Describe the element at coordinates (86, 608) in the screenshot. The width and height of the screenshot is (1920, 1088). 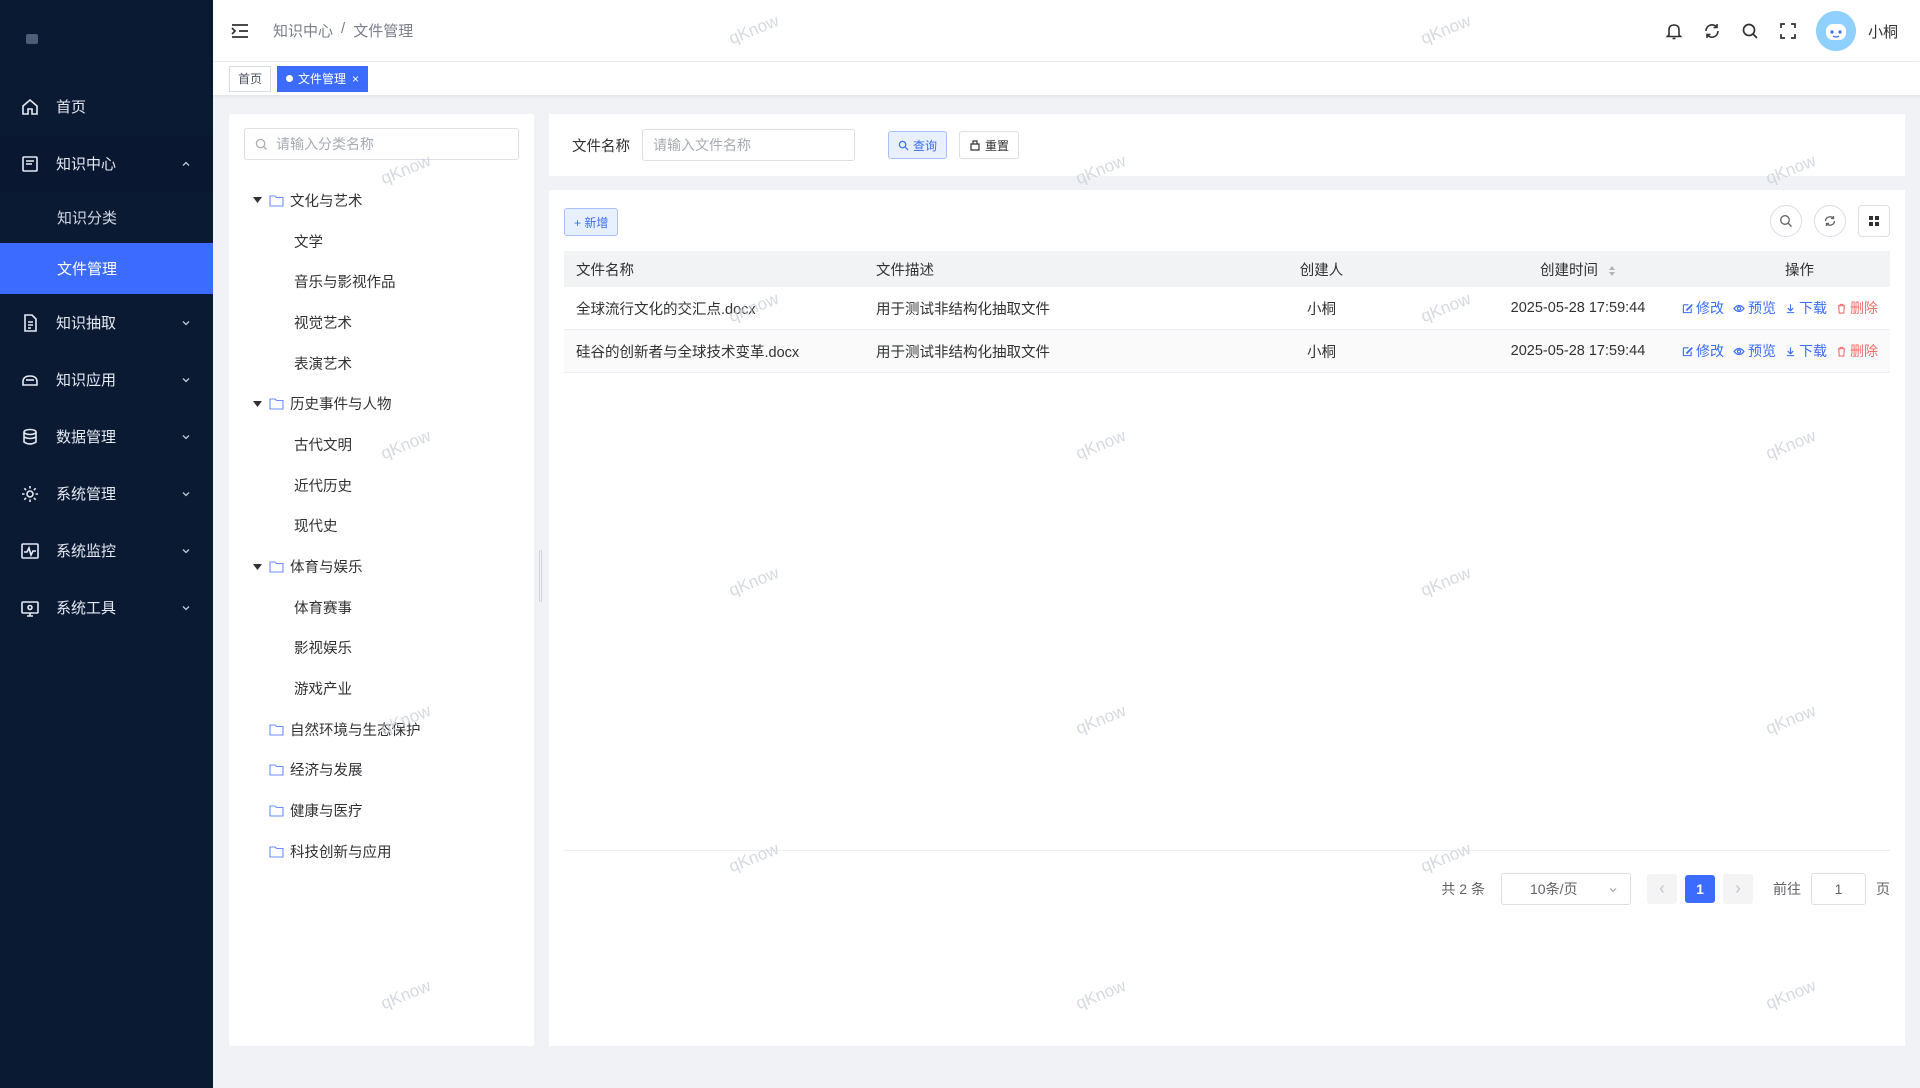
I see `sidebar-item-label: 系统工具` at that location.